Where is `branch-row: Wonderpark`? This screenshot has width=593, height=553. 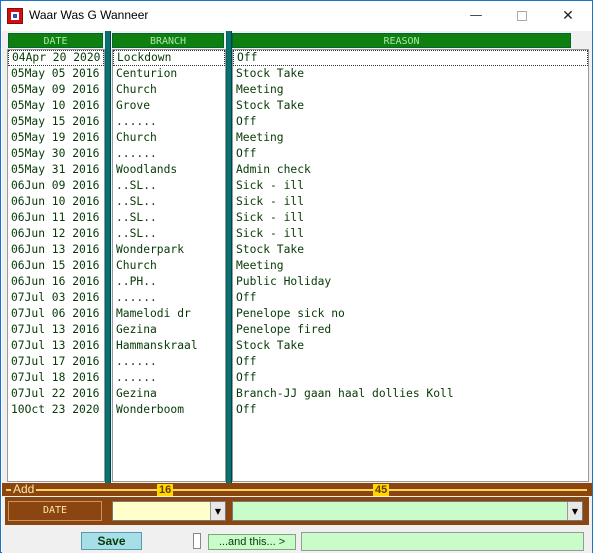
branch-row: Wonderpark is located at coordinates (169, 250).